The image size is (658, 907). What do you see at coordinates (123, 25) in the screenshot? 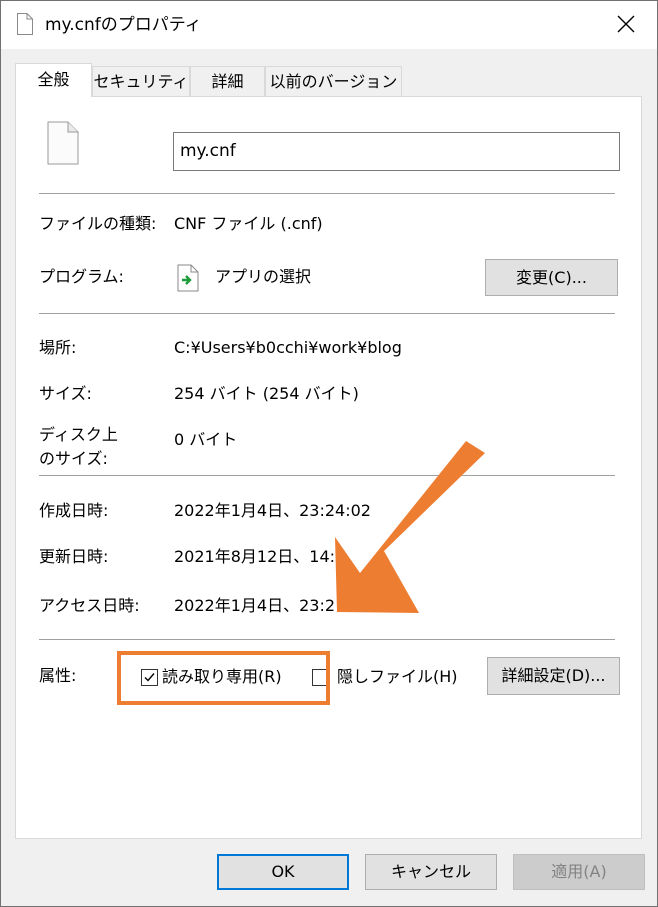
I see `window-title: my.cnfのプロパティ` at bounding box center [123, 25].